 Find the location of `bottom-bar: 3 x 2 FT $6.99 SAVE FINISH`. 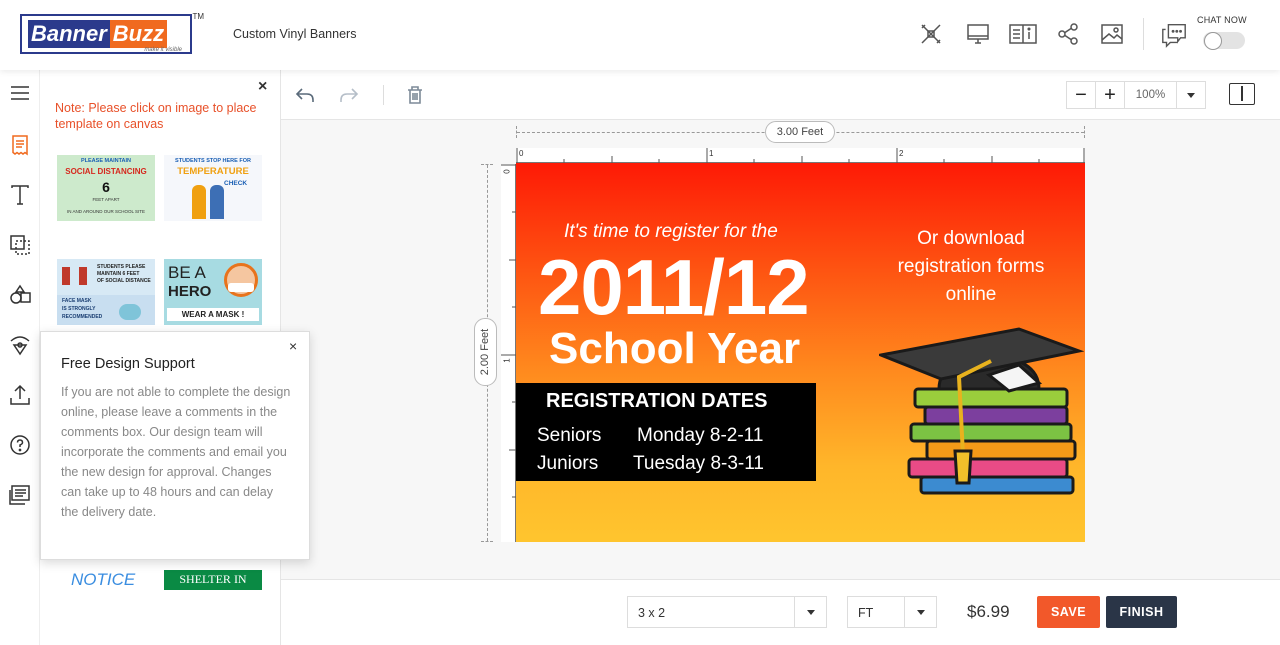

bottom-bar: 3 x 2 FT $6.99 SAVE FINISH is located at coordinates (780, 612).